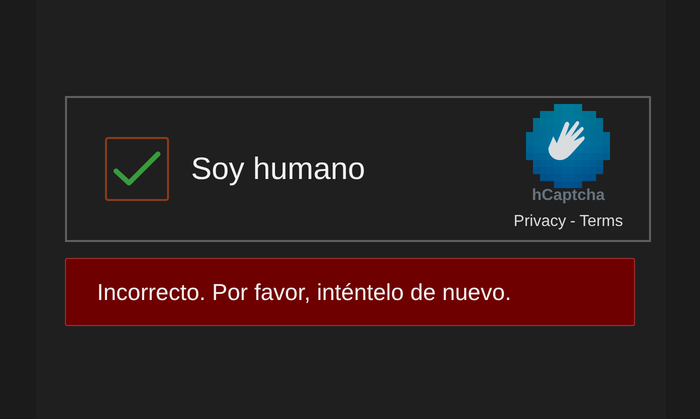 This screenshot has width=700, height=419. What do you see at coordinates (350, 292) in the screenshot?
I see `error-message: Incorrecto. Por favor, inténtelo de nuevo.` at bounding box center [350, 292].